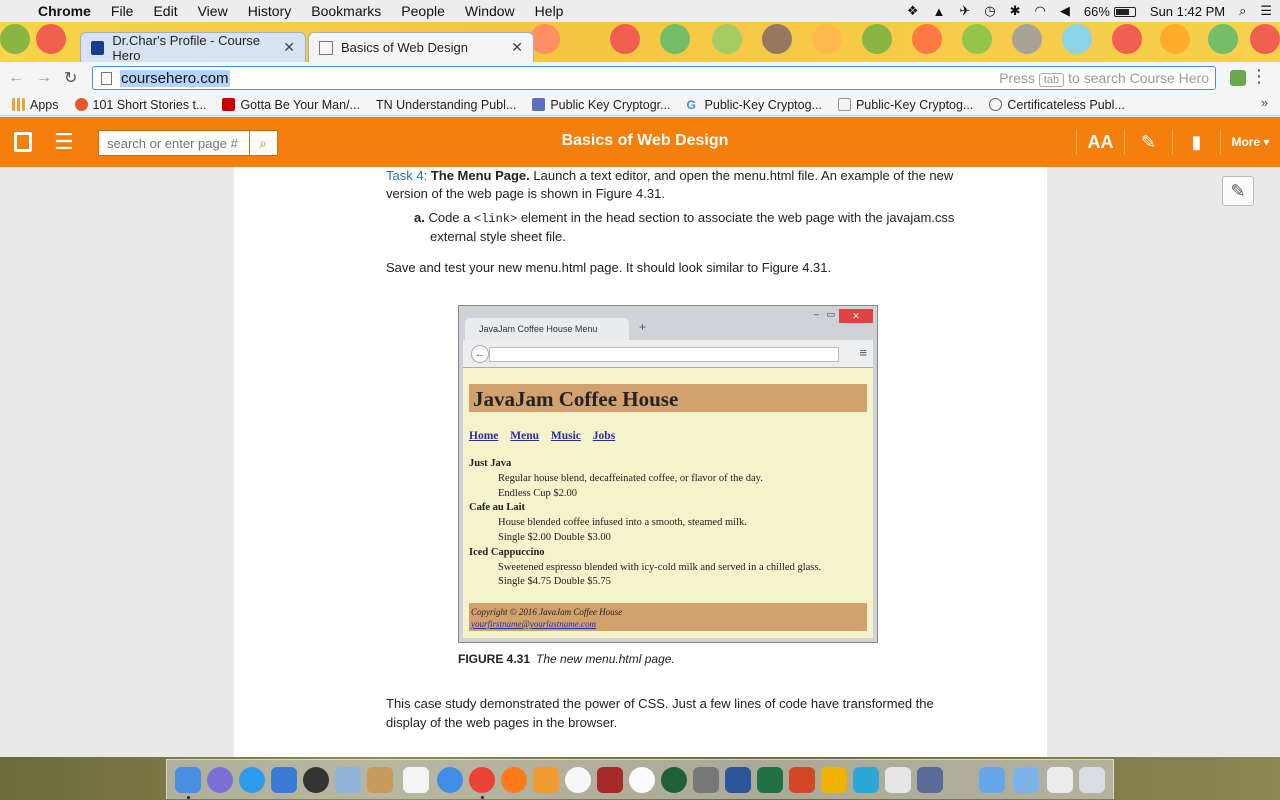  What do you see at coordinates (1238, 78) in the screenshot?
I see `extension-icon` at bounding box center [1238, 78].